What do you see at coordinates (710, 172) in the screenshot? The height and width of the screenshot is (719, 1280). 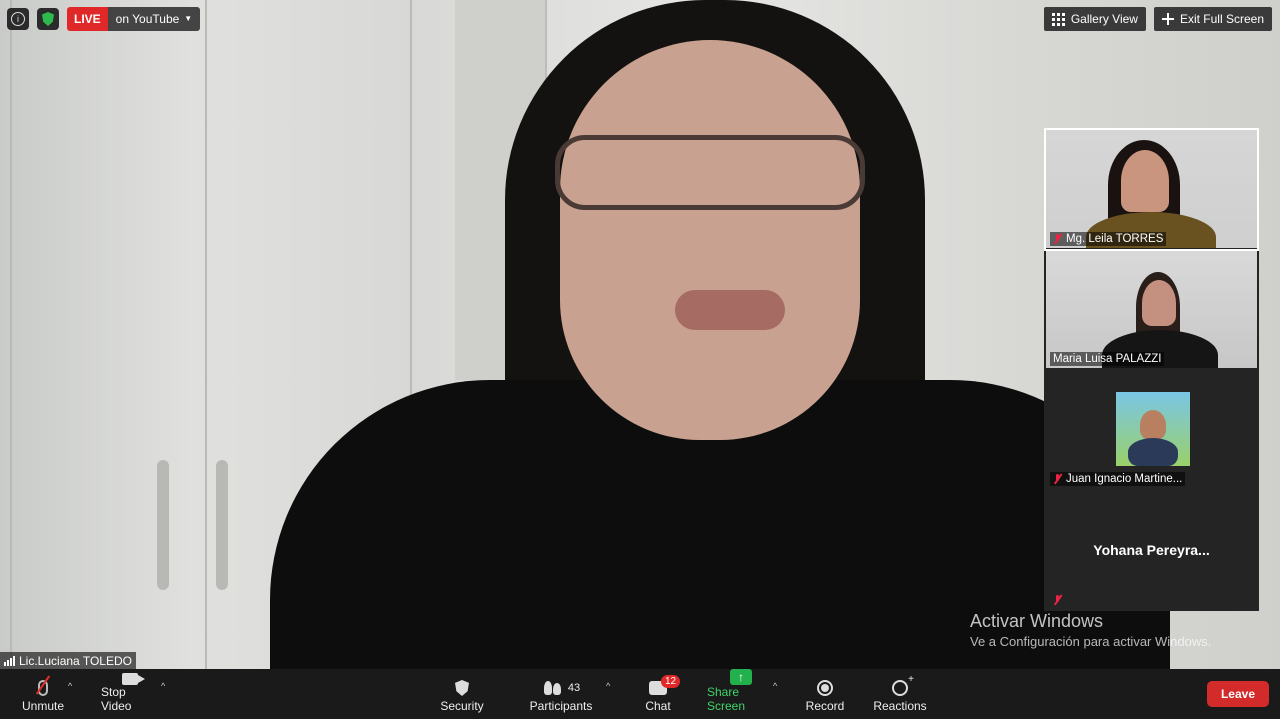 I see `speaker-glasses` at bounding box center [710, 172].